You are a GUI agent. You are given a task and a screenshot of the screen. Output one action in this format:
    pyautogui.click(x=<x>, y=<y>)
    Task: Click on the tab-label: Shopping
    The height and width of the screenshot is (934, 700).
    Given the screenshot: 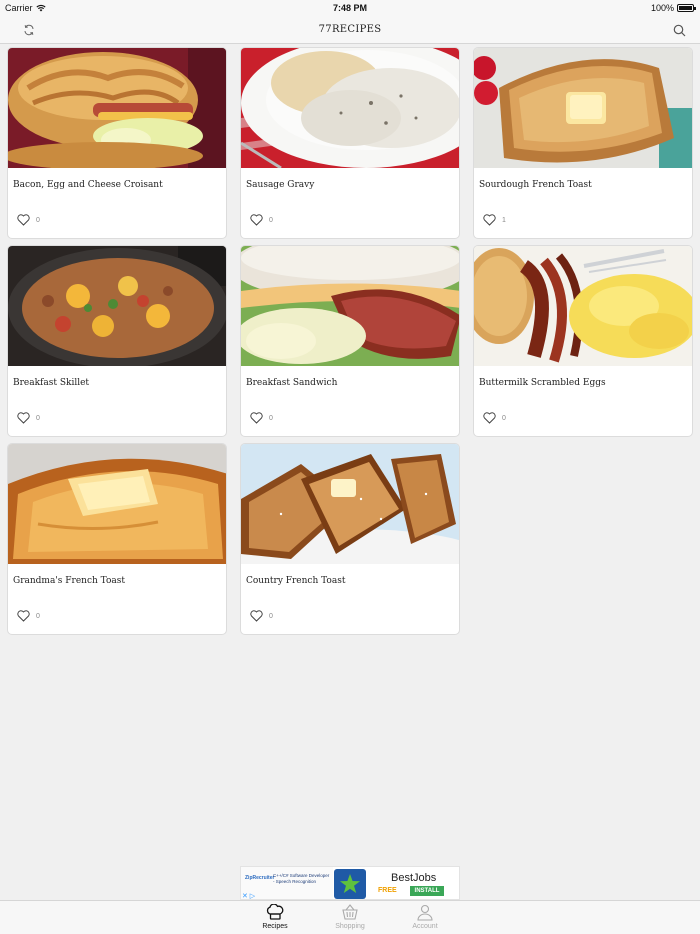 What is the action you would take?
    pyautogui.click(x=350, y=926)
    